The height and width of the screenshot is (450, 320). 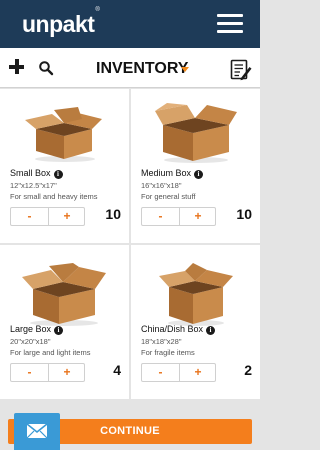 What do you see at coordinates (54, 196) in the screenshot?
I see `item-description: For small and heavy items` at bounding box center [54, 196].